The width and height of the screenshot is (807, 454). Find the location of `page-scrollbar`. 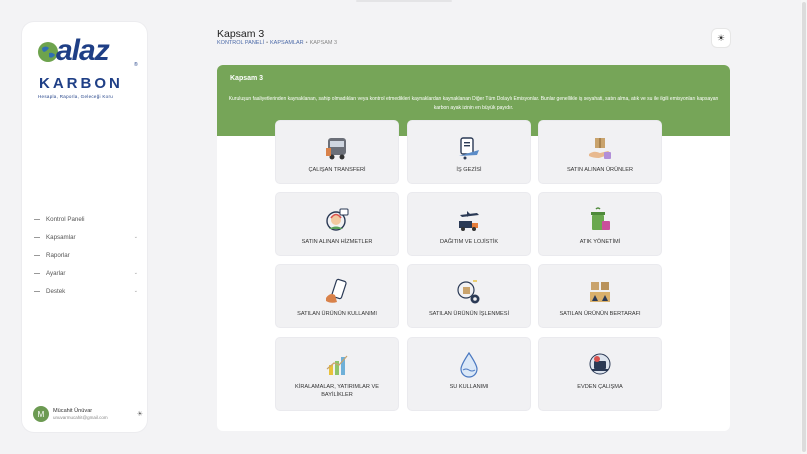

page-scrollbar is located at coordinates (804, 227).